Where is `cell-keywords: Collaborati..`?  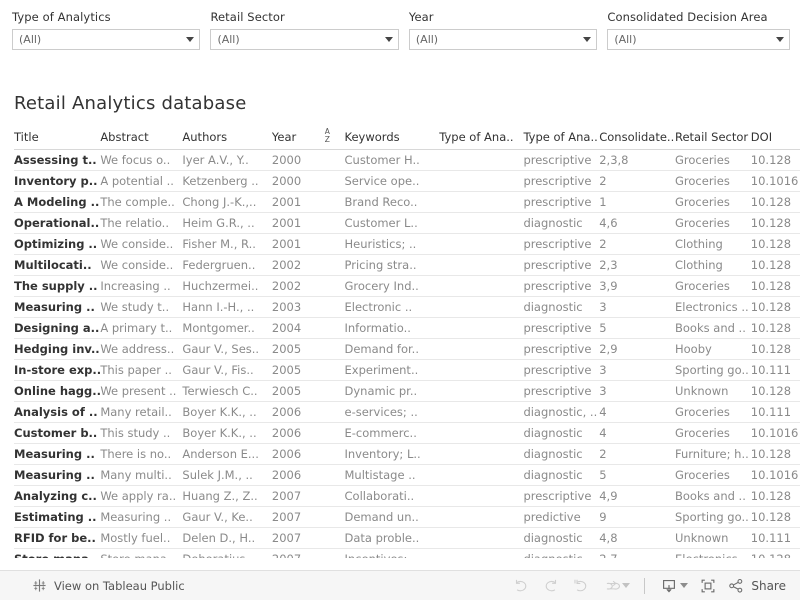
cell-keywords: Collaborati.. is located at coordinates (392, 496).